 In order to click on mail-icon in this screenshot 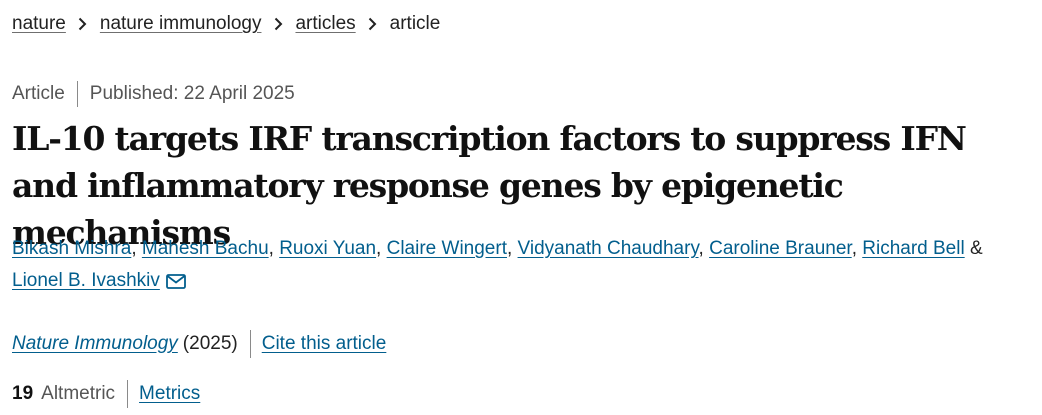, I will do `click(175, 285)`.